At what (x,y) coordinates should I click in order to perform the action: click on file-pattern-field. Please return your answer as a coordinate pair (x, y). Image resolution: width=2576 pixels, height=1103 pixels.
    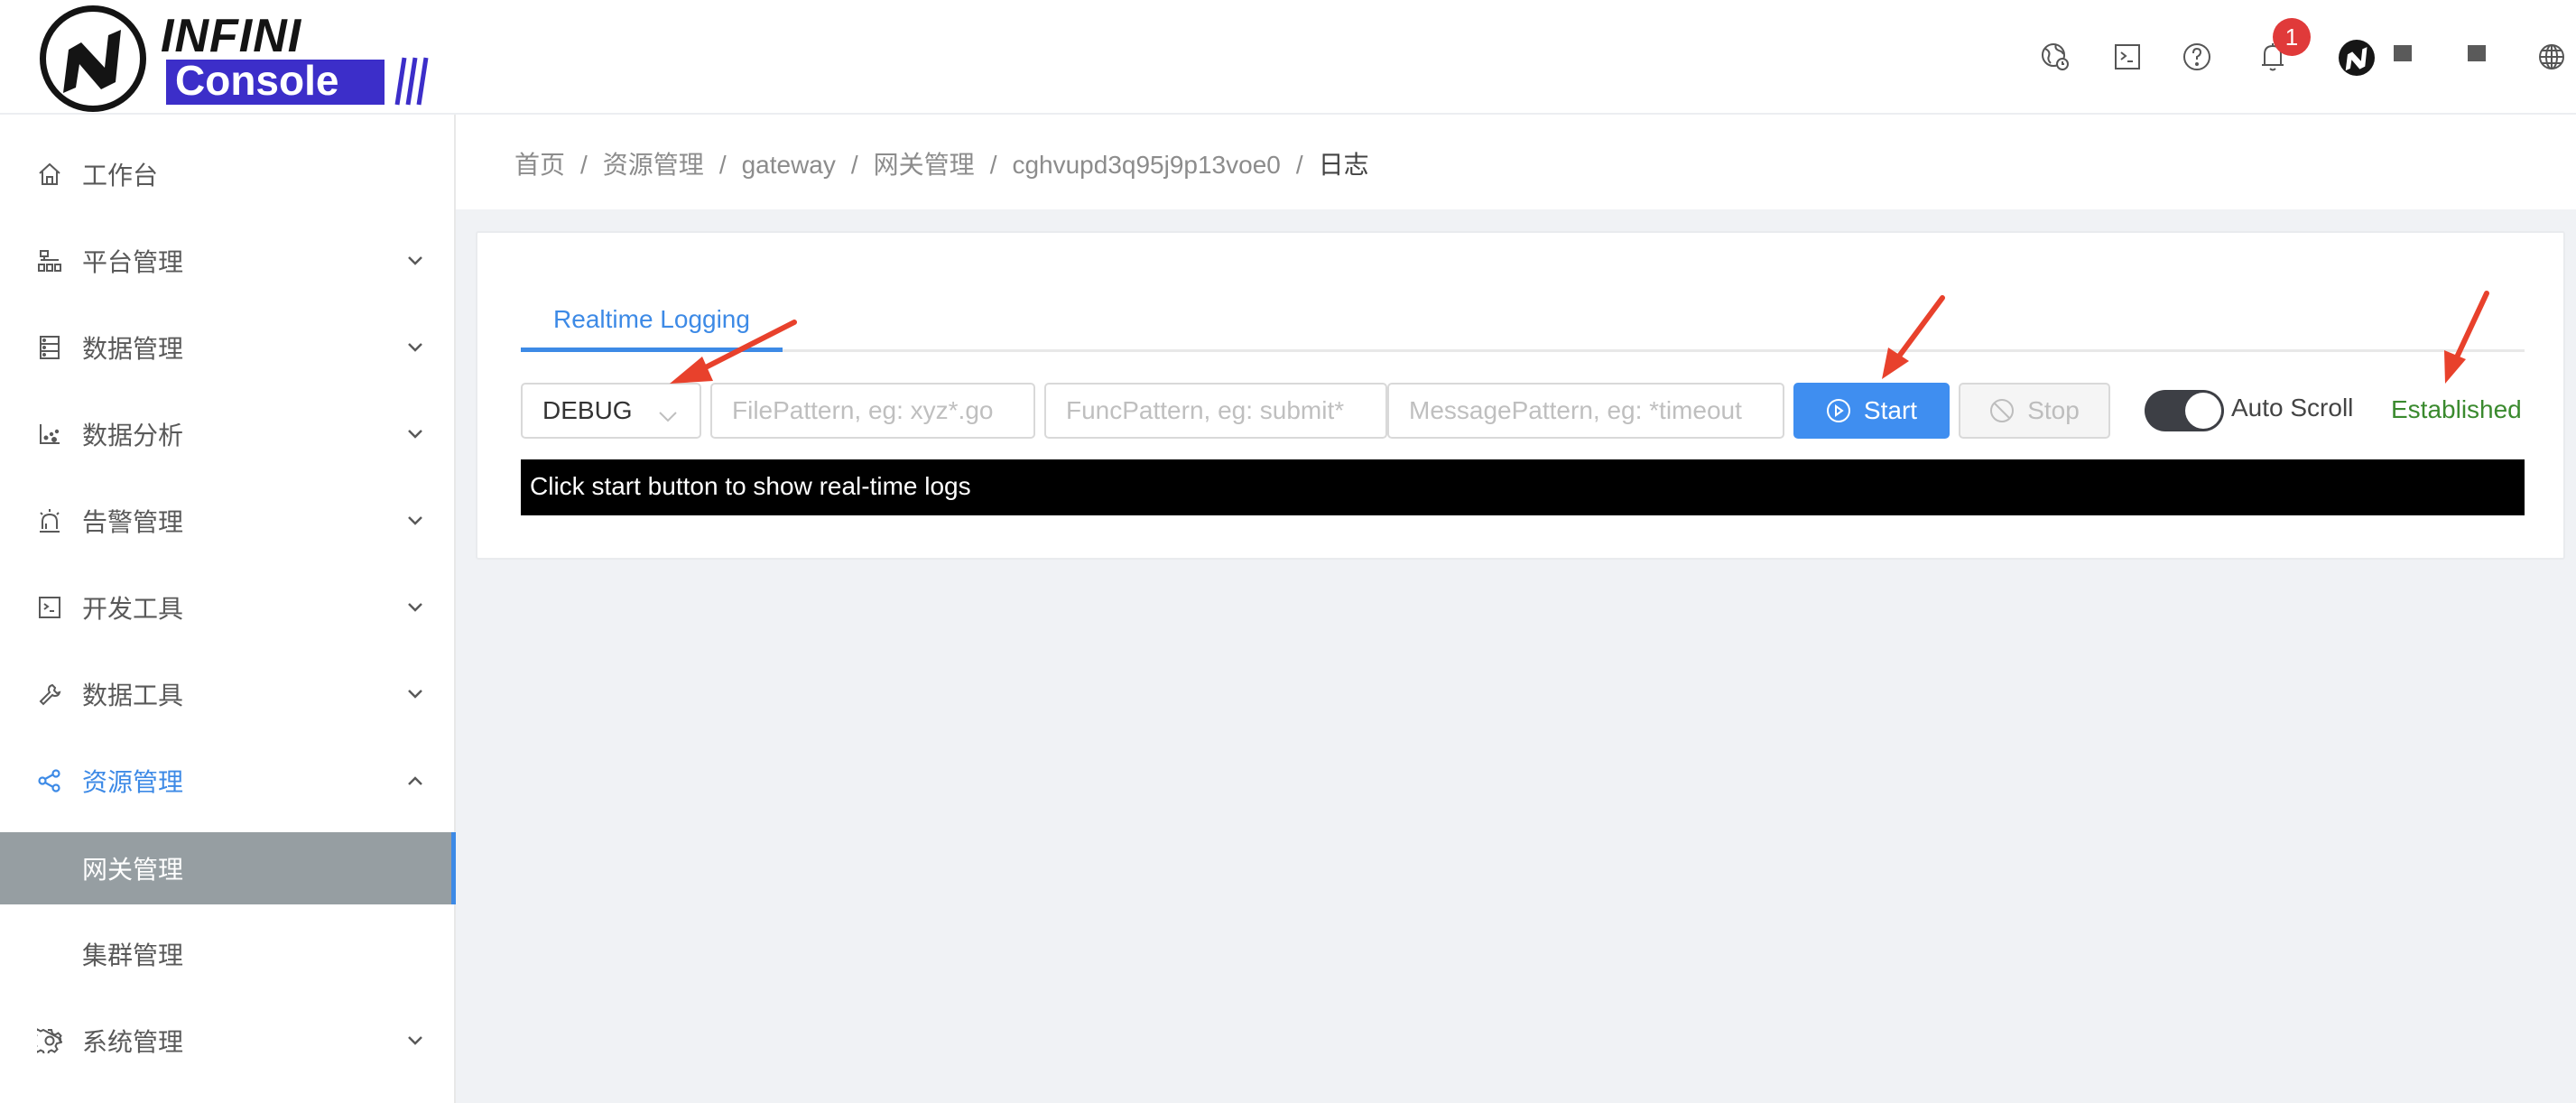
    Looking at the image, I should click on (872, 411).